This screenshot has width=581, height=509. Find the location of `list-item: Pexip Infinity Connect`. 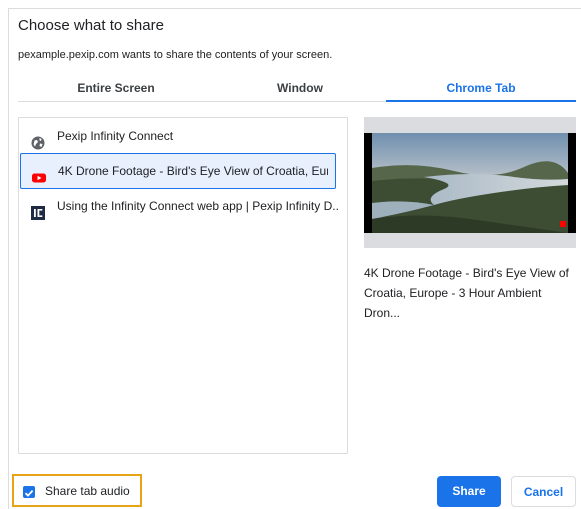

list-item: Pexip Infinity Connect is located at coordinates (183, 136).